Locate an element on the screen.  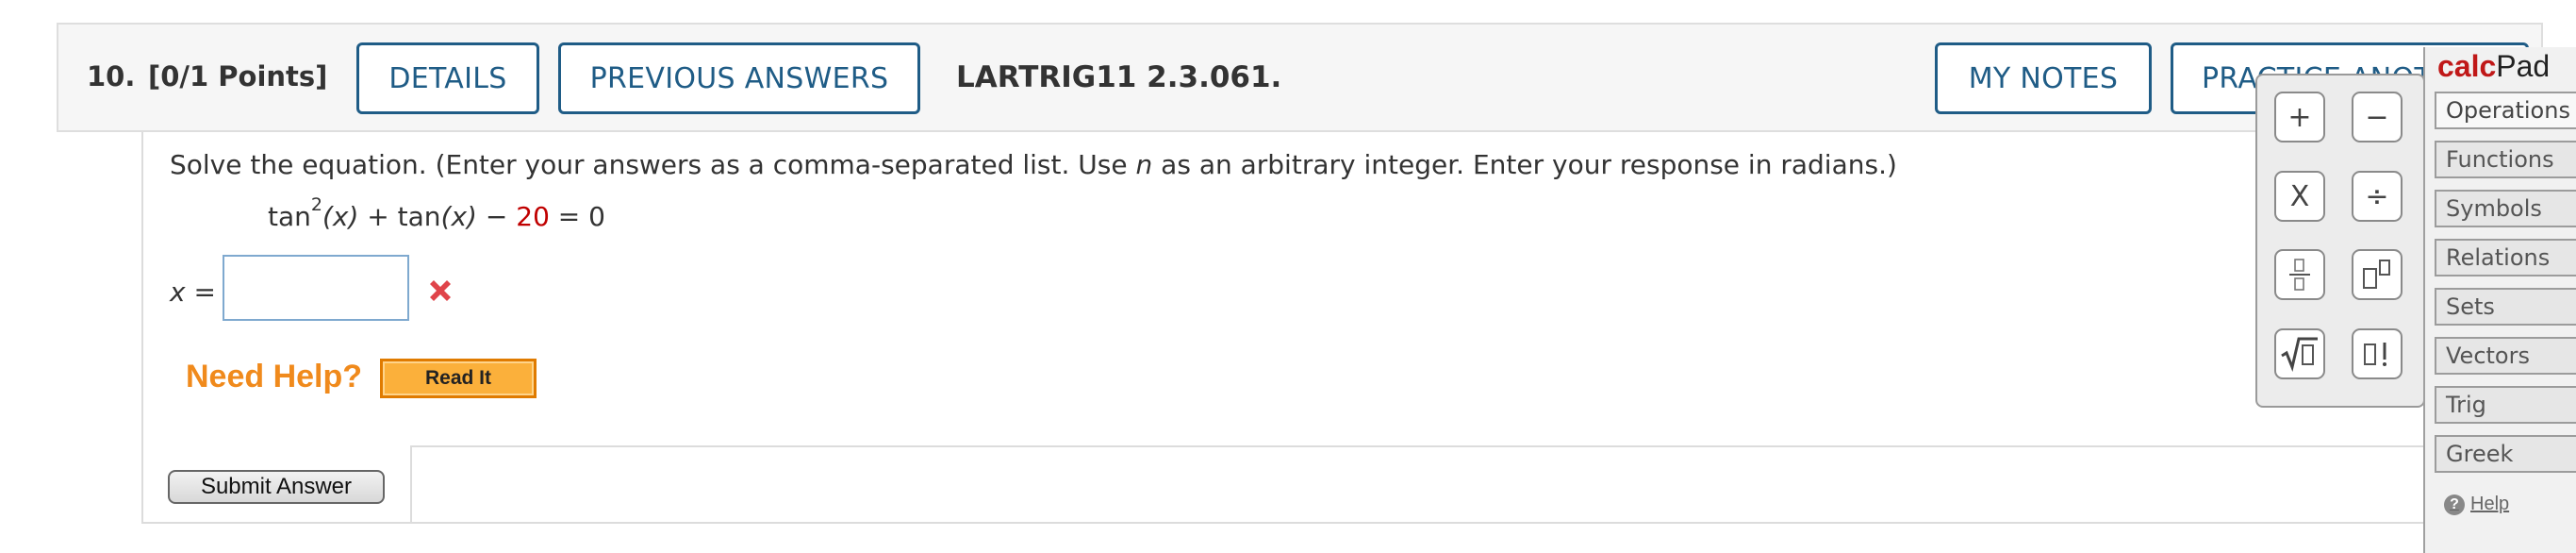
calcpad-tab-symbols: Symbols is located at coordinates (2505, 209).